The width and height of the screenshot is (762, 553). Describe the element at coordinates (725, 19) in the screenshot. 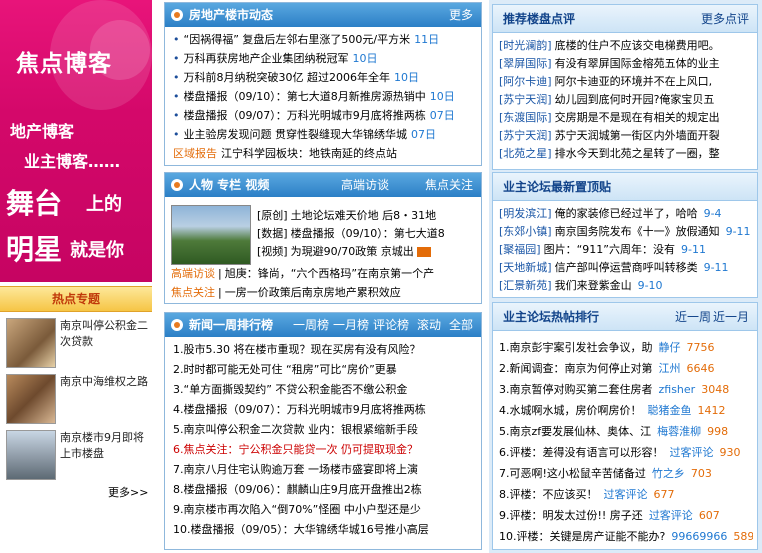

I see `more-reviews-link: 更多点评` at that location.